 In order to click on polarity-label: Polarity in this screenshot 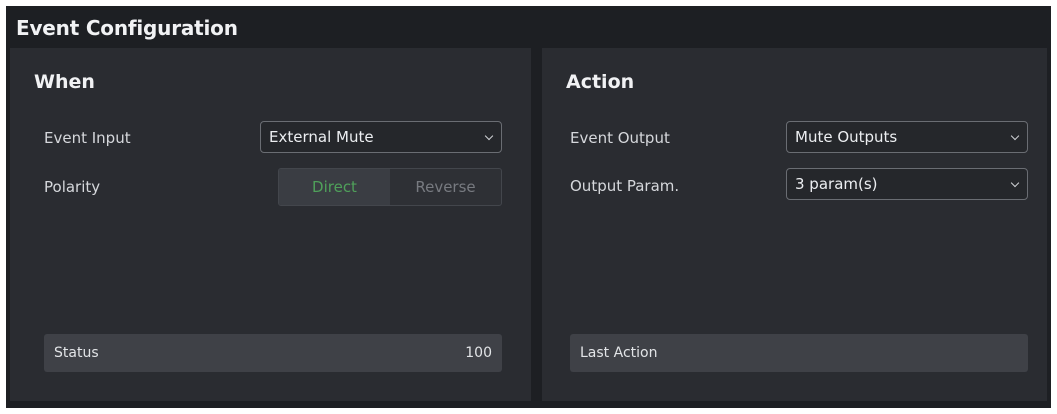, I will do `click(72, 187)`.